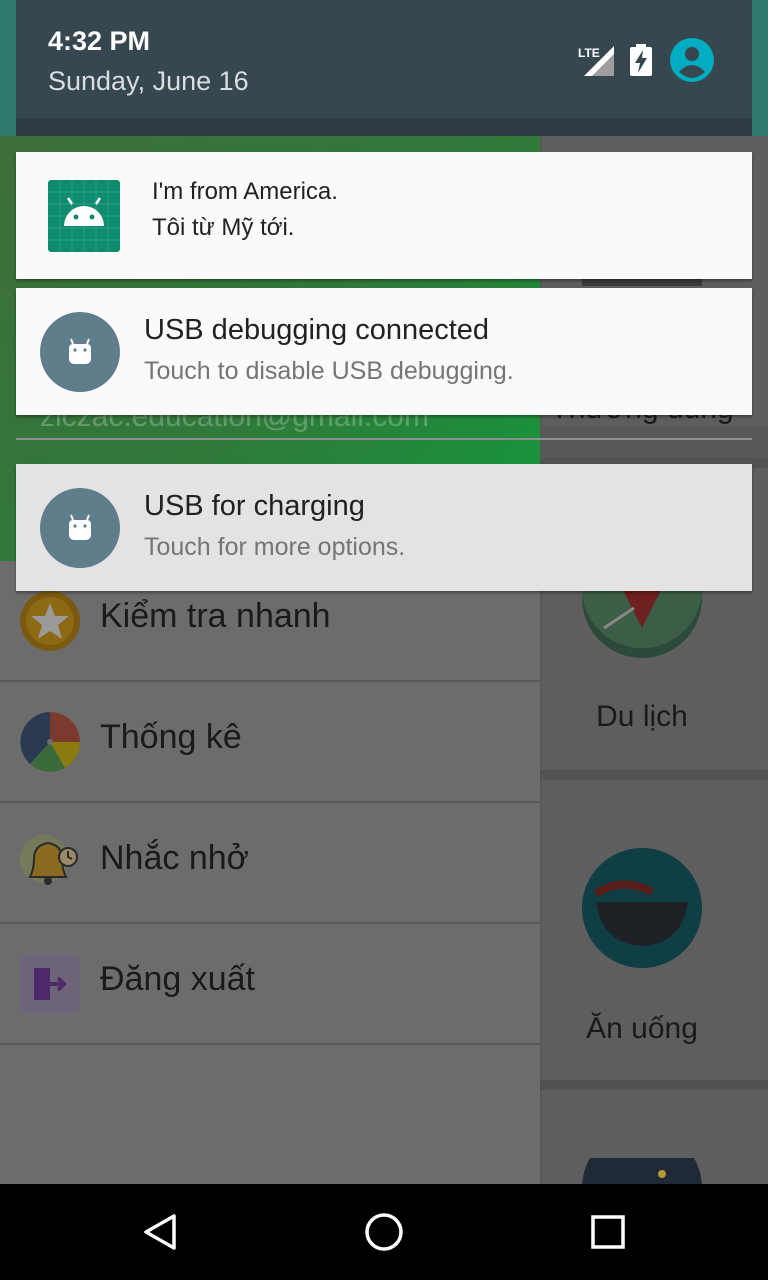  Describe the element at coordinates (177, 979) in the screenshot. I see `menu-label-logout: Đăng xuất` at that location.